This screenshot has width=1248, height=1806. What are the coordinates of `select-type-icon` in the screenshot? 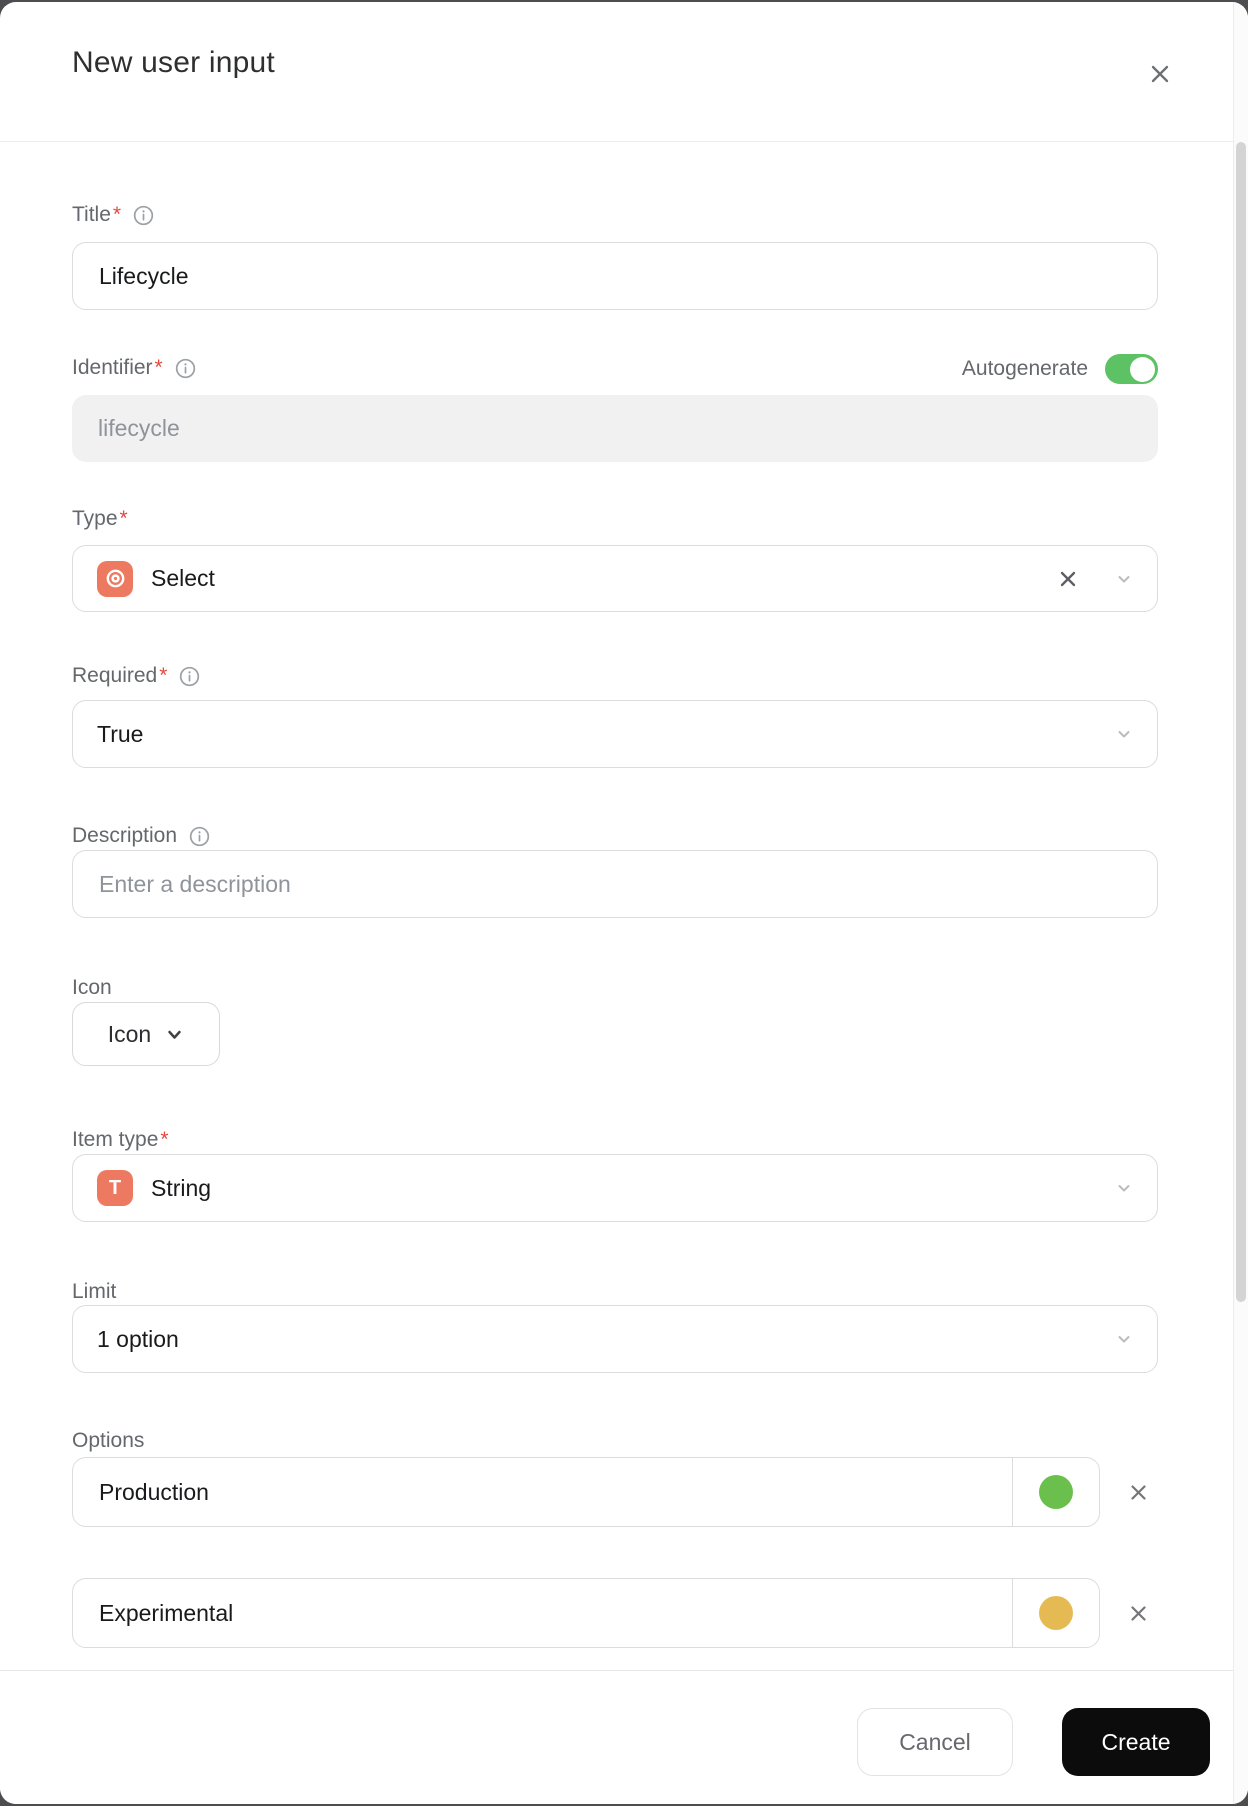 It's located at (115, 578).